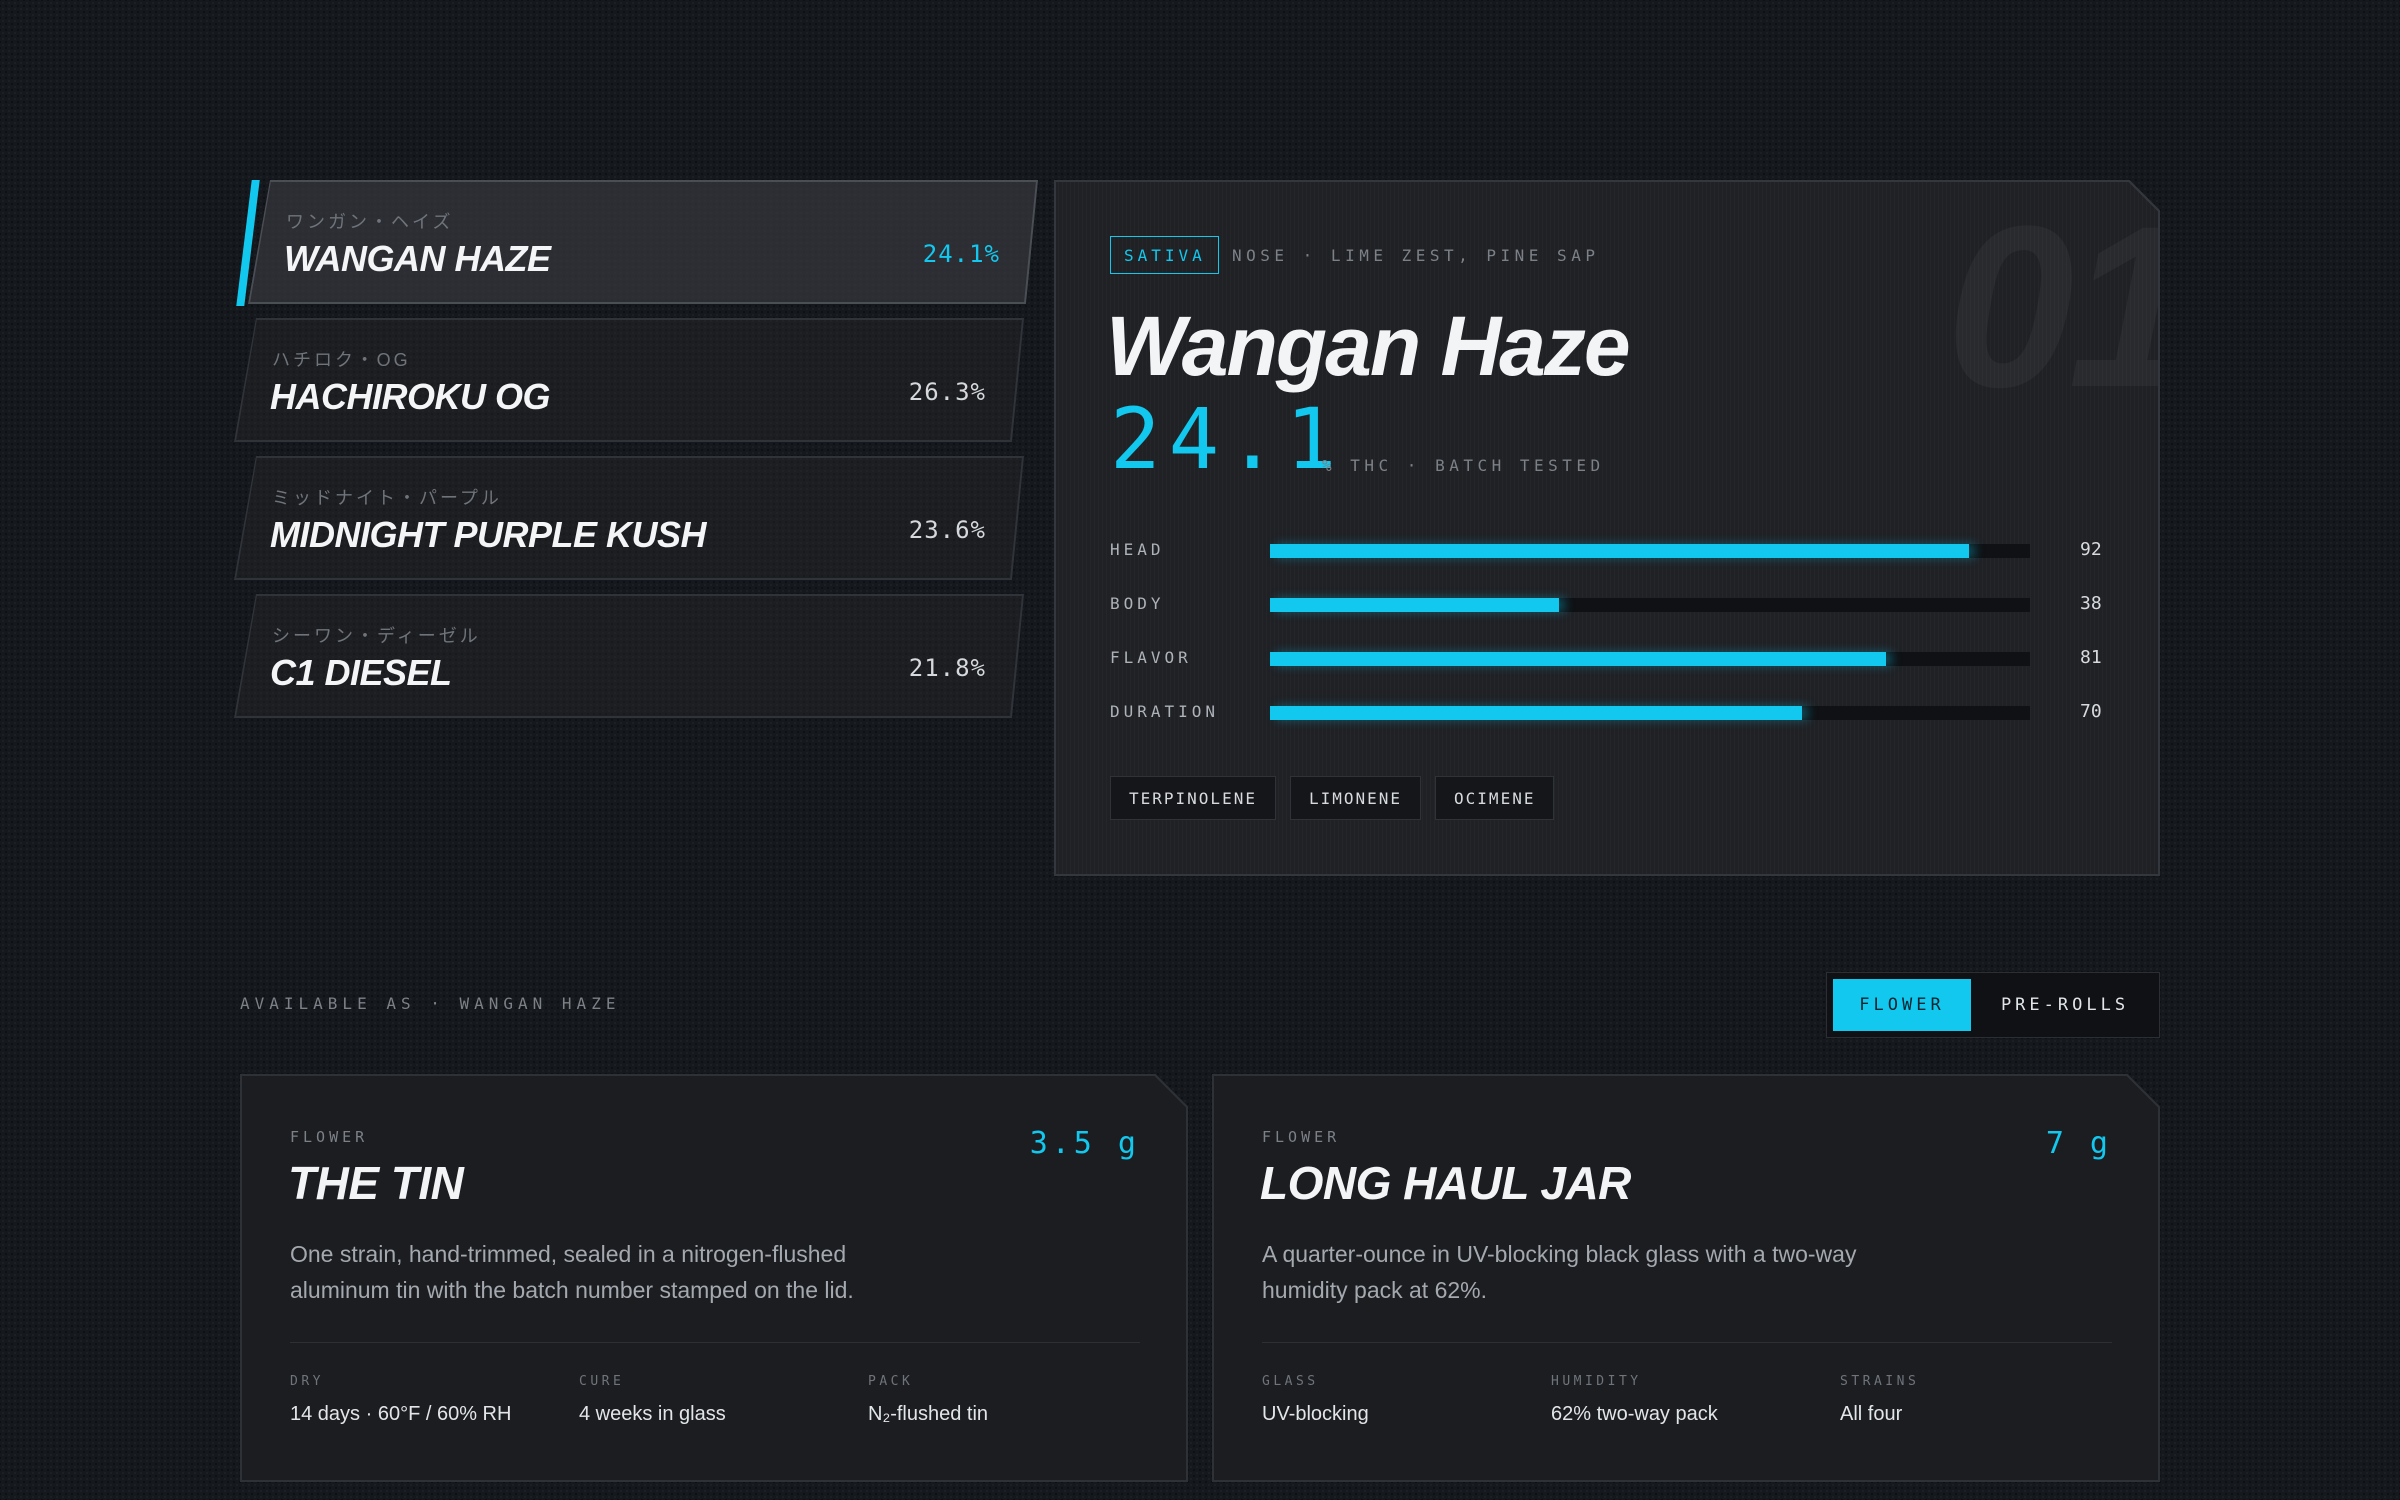 The height and width of the screenshot is (1500, 2400). Describe the element at coordinates (417, 258) in the screenshot. I see `strain-name: WANGAN HAZE` at that location.